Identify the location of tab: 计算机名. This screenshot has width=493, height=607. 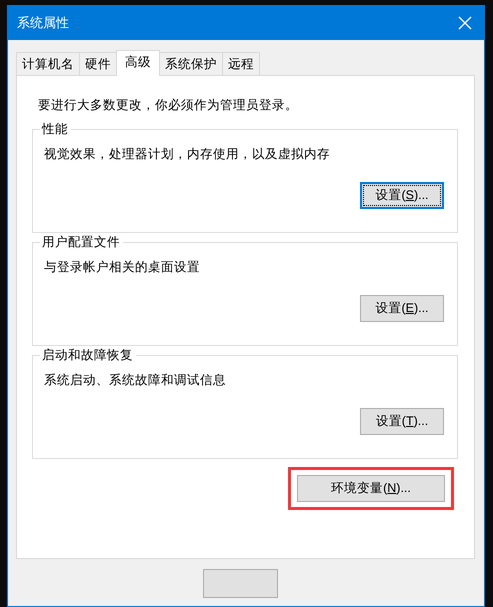
(48, 63).